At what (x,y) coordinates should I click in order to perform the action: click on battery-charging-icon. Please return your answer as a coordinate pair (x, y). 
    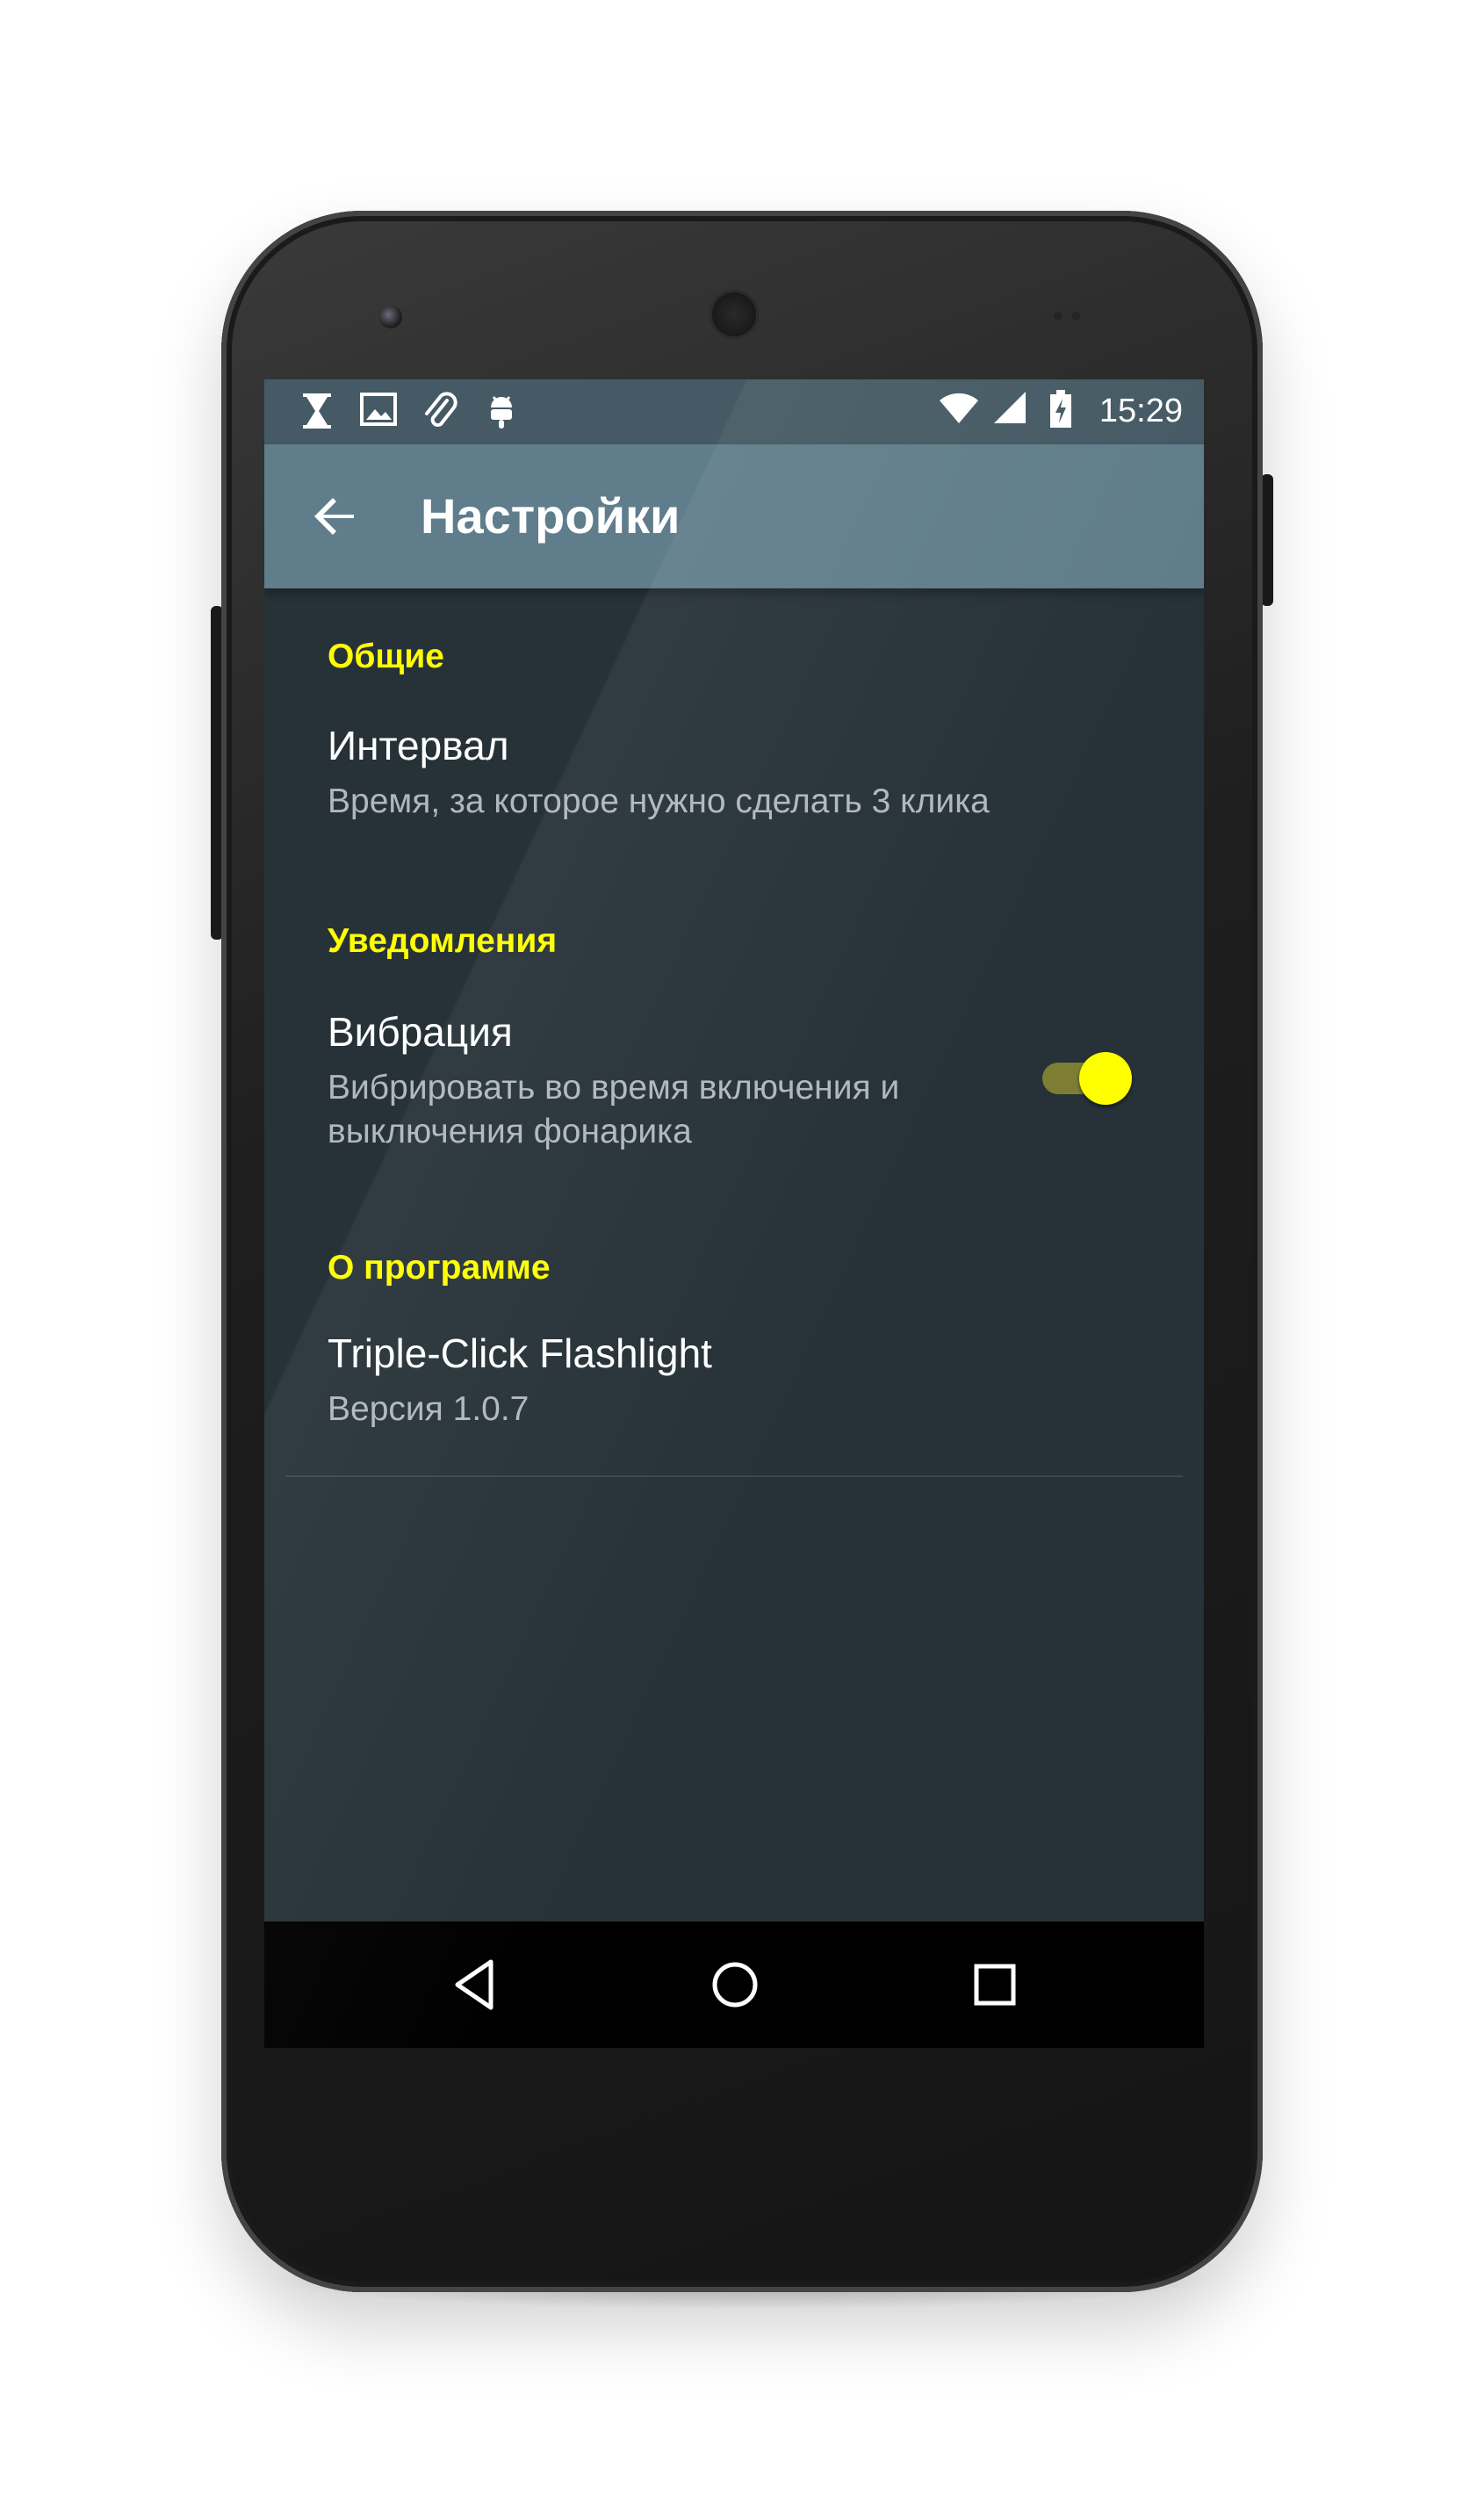
    Looking at the image, I should click on (1061, 411).